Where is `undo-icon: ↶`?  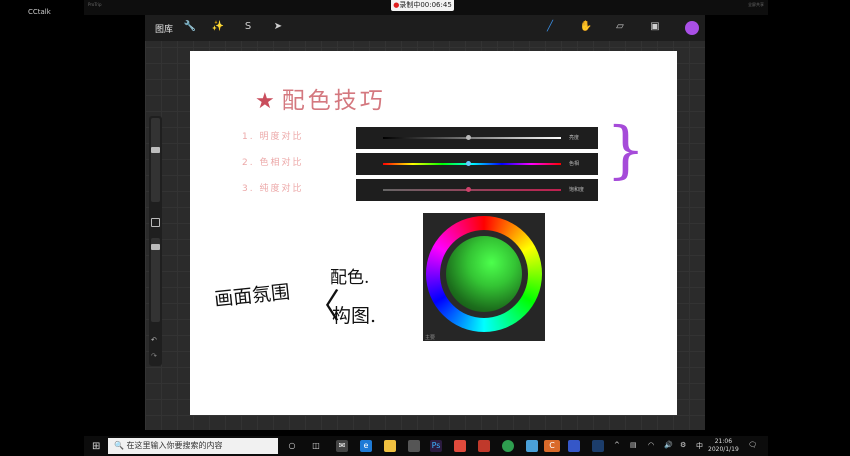
undo-icon: ↶ is located at coordinates (154, 340).